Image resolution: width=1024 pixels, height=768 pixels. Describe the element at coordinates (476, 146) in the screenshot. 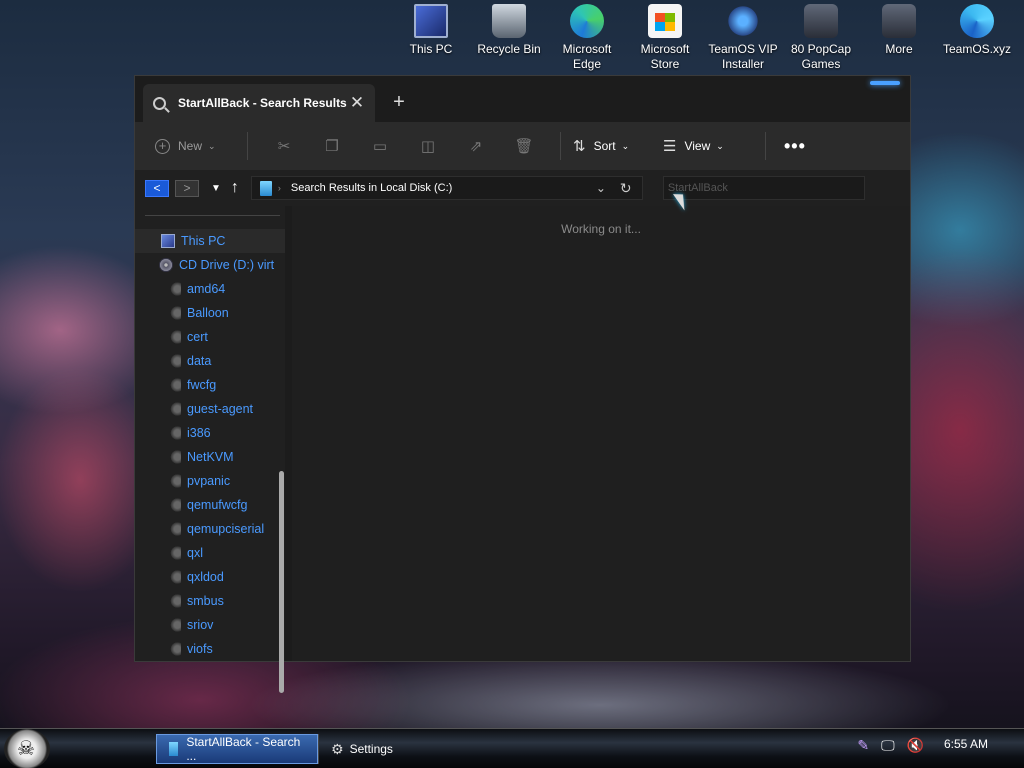

I see `share-button: ⇗` at that location.